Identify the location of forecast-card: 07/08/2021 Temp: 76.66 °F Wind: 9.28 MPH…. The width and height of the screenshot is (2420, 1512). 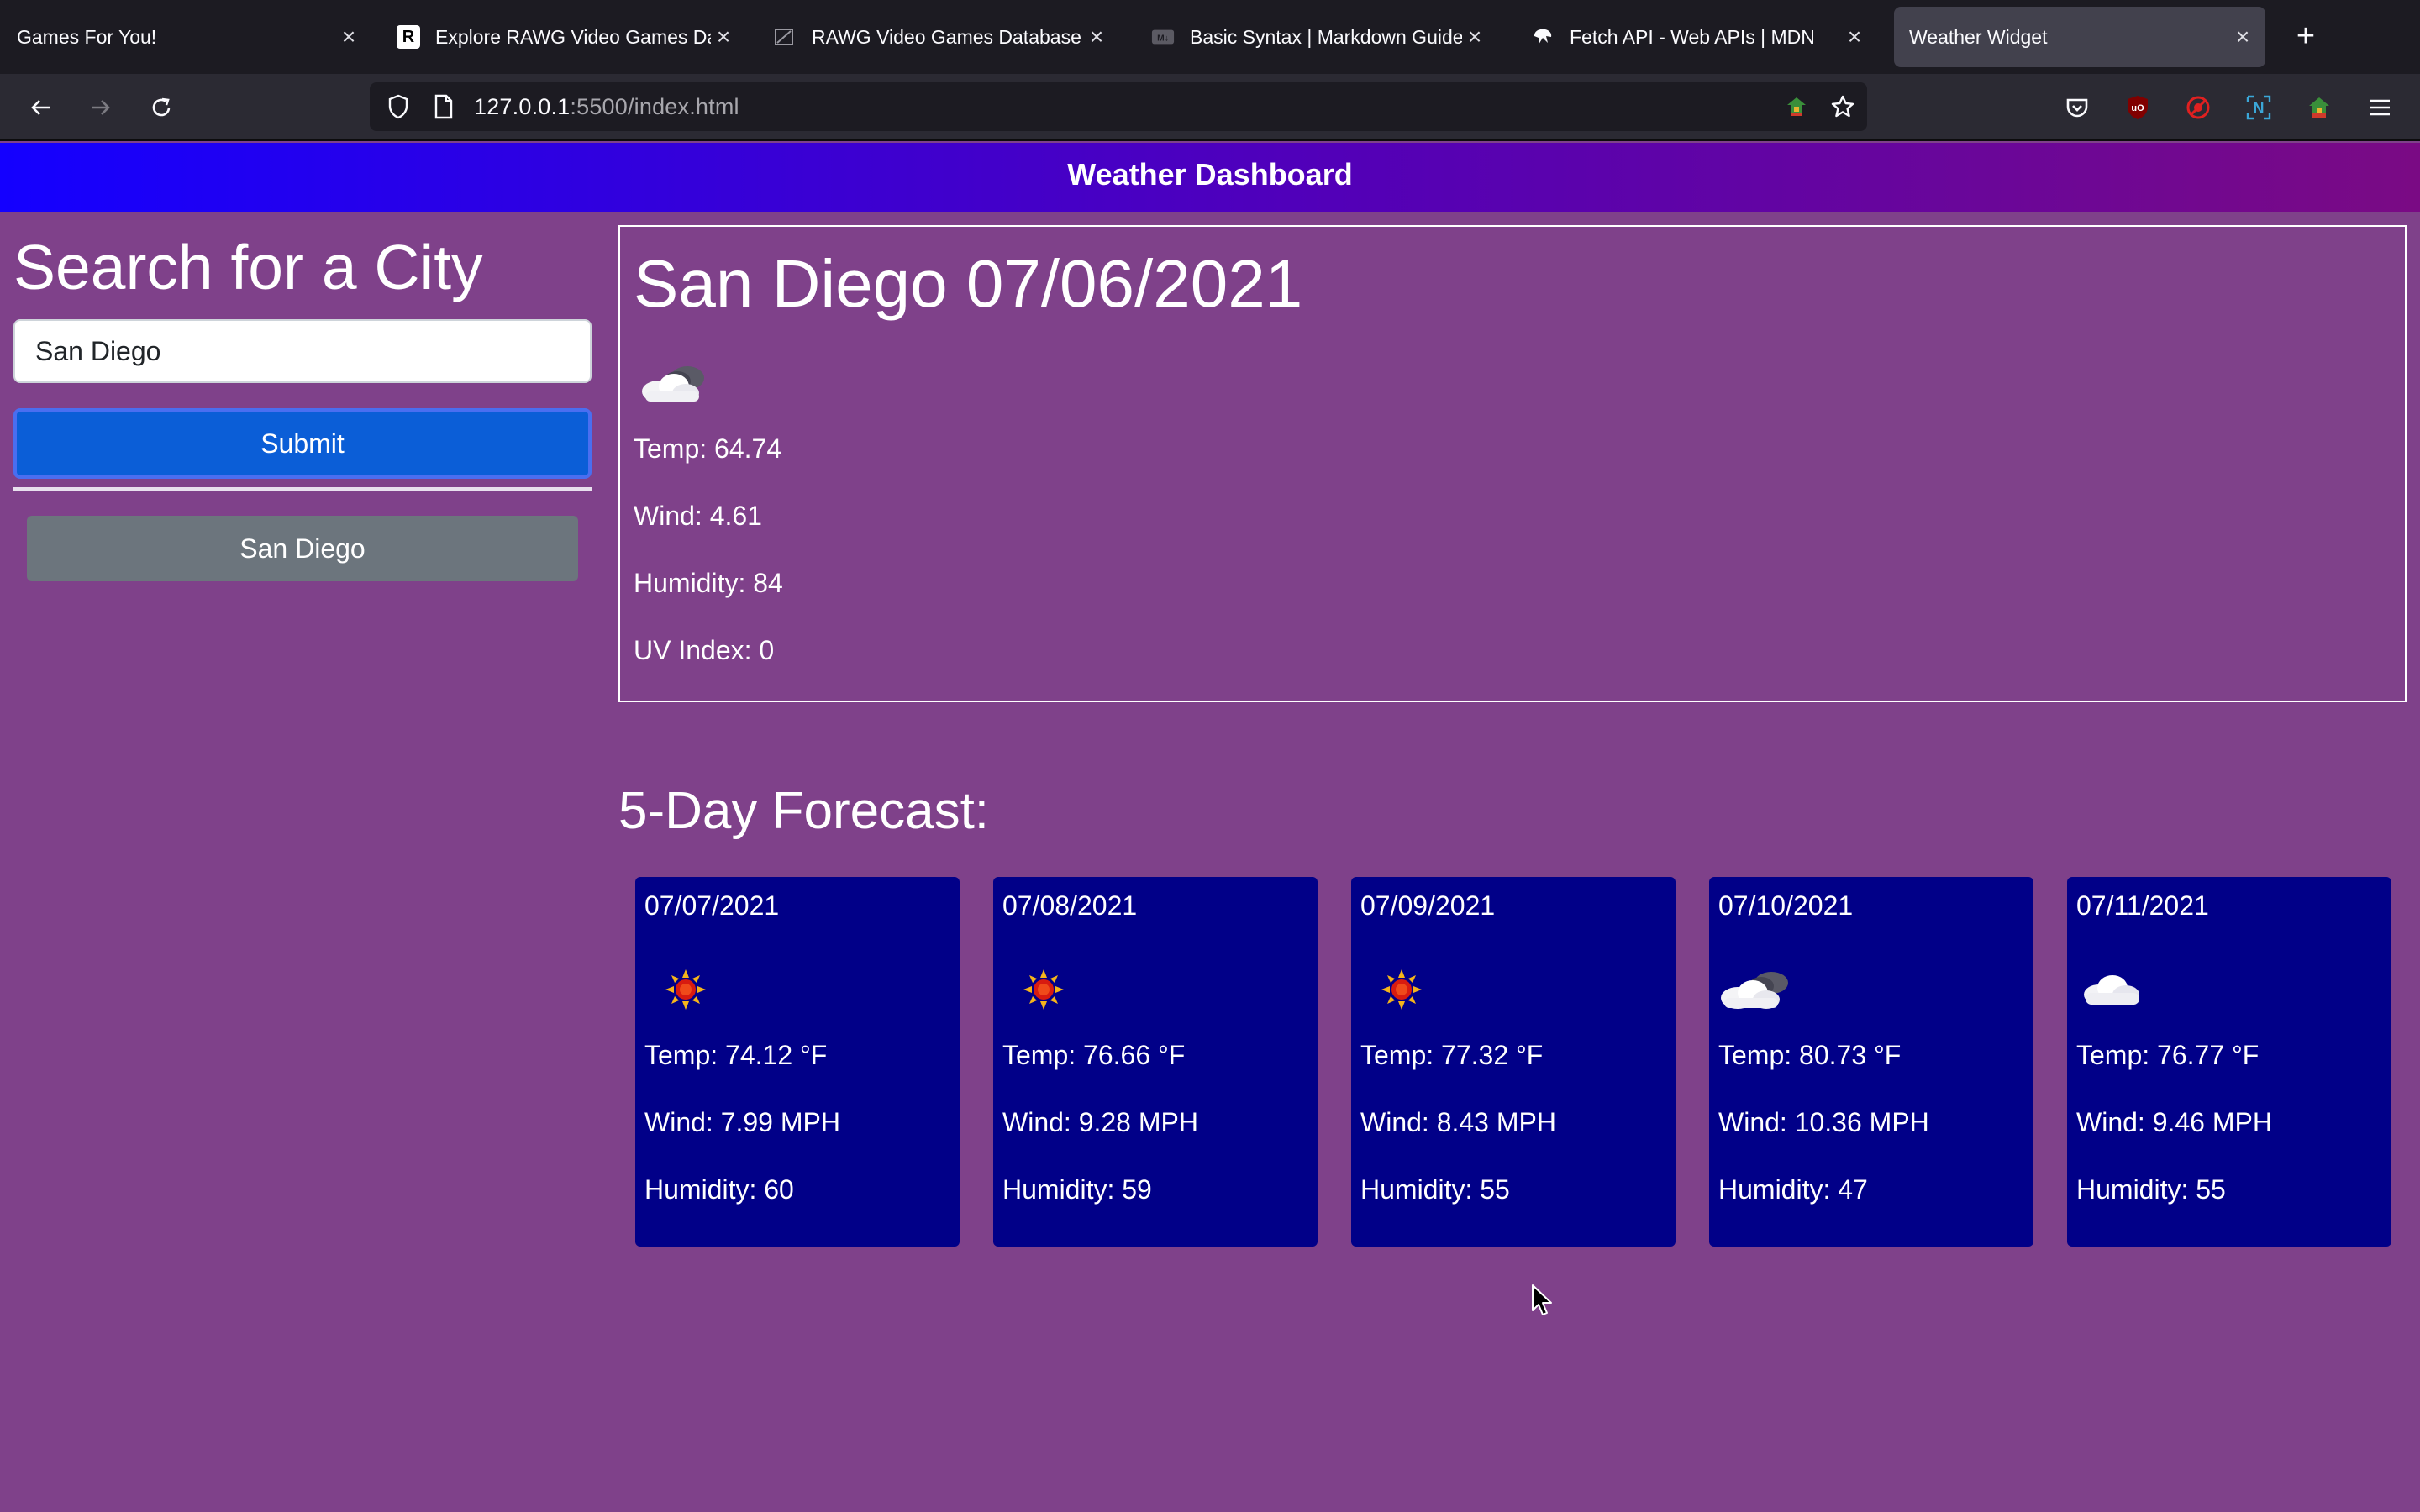
(1155, 1062).